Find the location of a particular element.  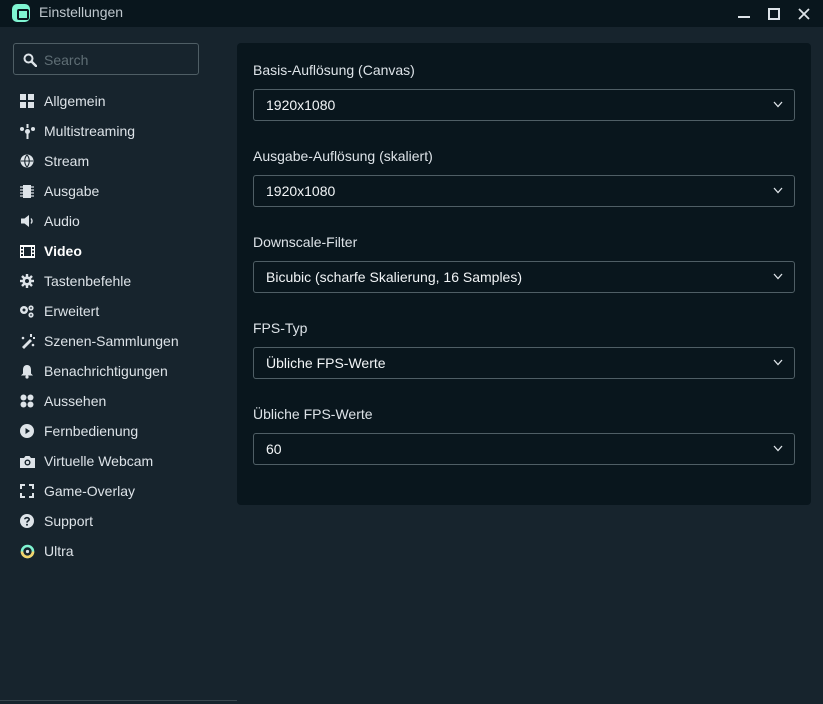

globe-icon is located at coordinates (27, 161).